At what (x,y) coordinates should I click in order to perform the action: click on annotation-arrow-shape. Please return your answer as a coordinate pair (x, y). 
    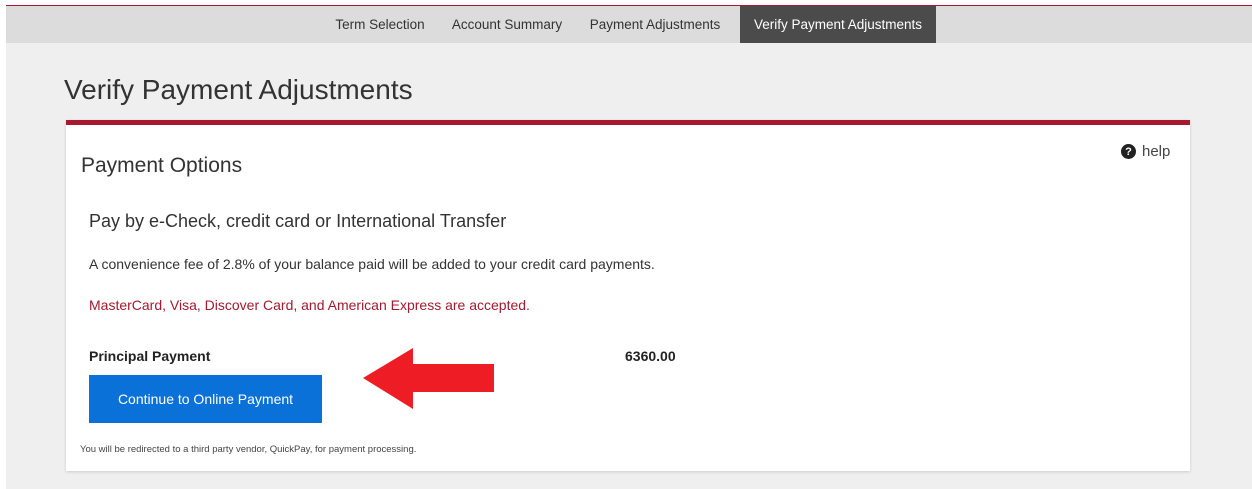
    Looking at the image, I should click on (428, 378).